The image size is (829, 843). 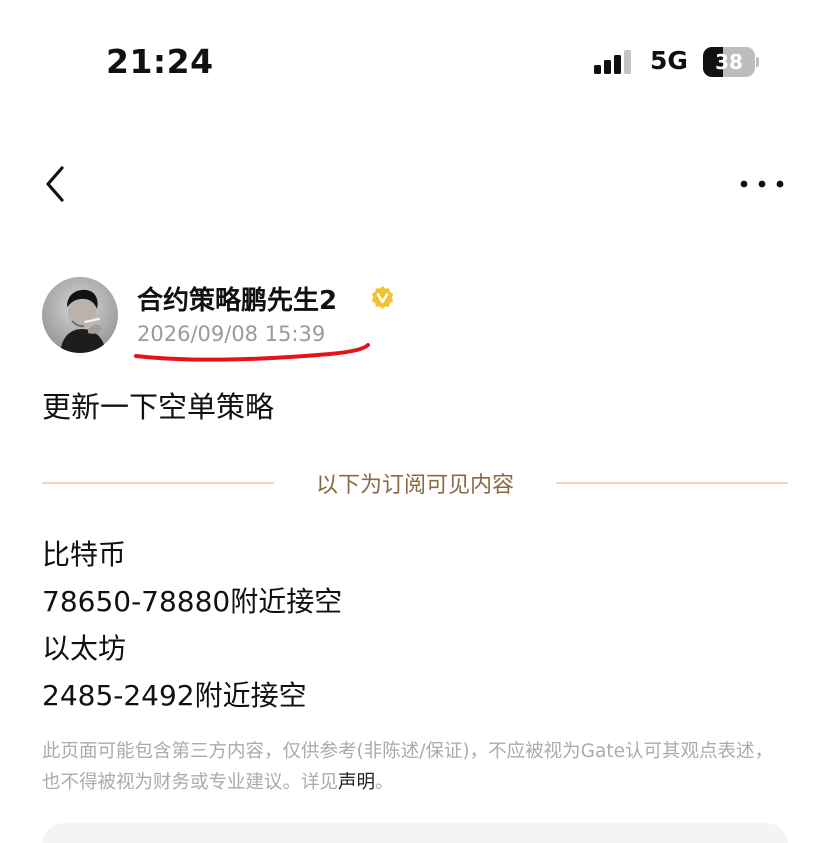 I want to click on battery-level-text: 38, so click(x=729, y=62).